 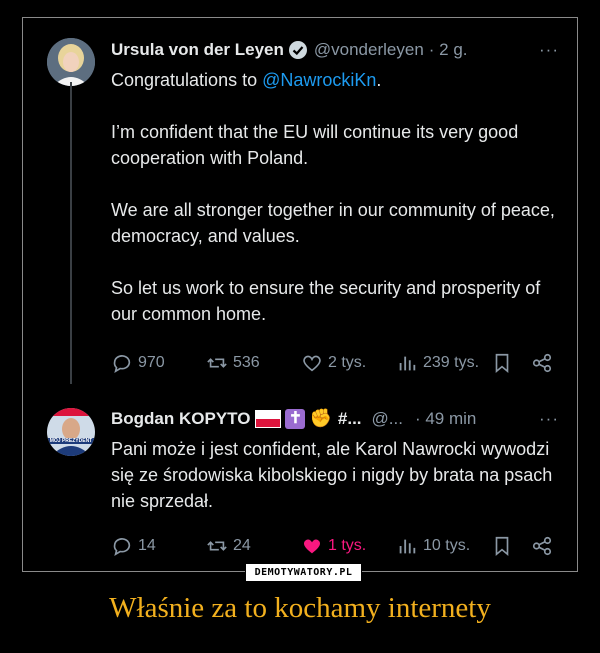 I want to click on watermark: DEMOTYWATORY.PL, so click(x=303, y=572).